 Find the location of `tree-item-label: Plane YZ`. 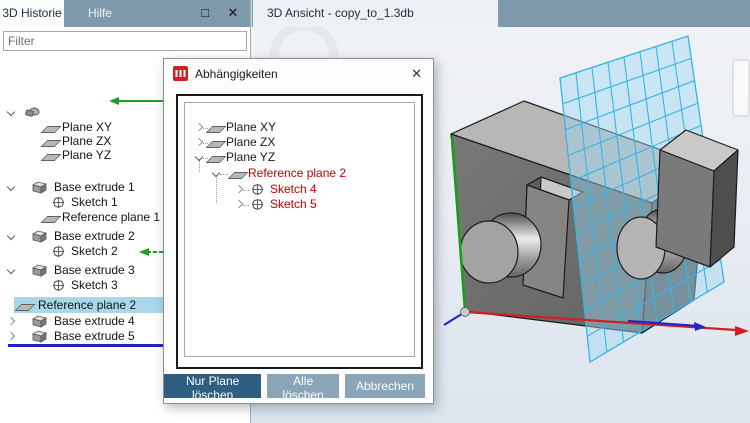

tree-item-label: Plane YZ is located at coordinates (87, 155).